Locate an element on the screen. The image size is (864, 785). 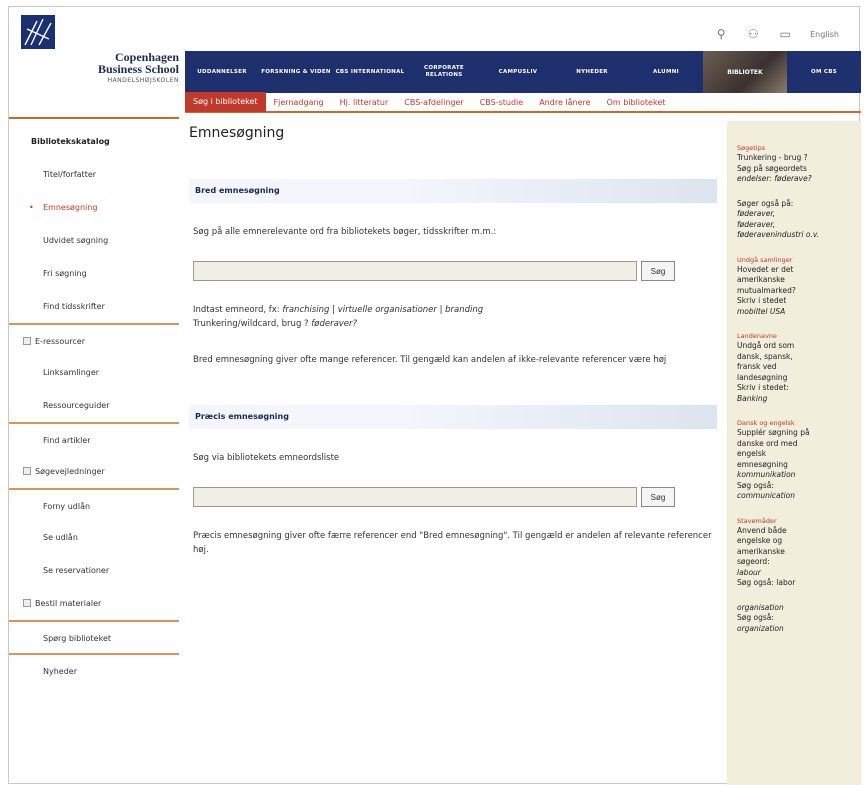
nav-item-corporate: CORPORATE RELATIONS is located at coordinates (444, 72).